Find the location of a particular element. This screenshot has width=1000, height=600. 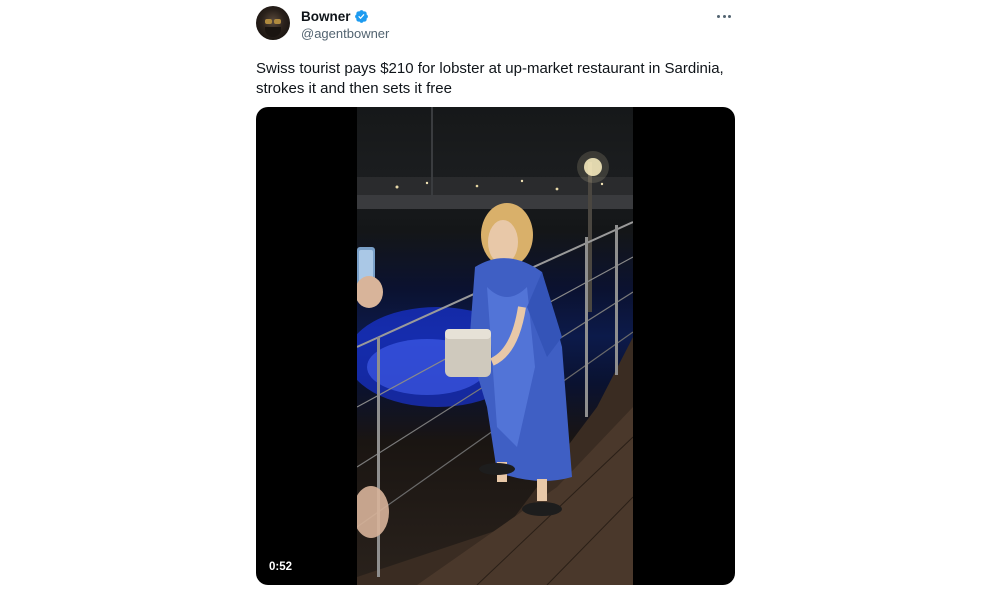

avatar-glasses is located at coordinates (273, 21).